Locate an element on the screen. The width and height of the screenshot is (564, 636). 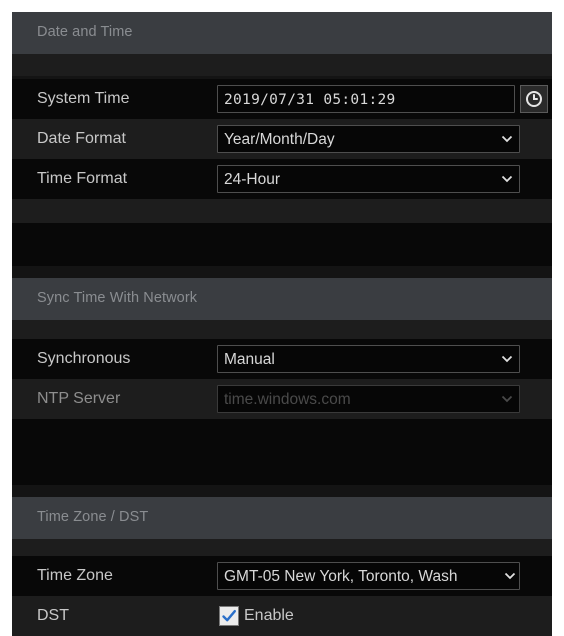
section-title: Date and Time is located at coordinates (85, 32).